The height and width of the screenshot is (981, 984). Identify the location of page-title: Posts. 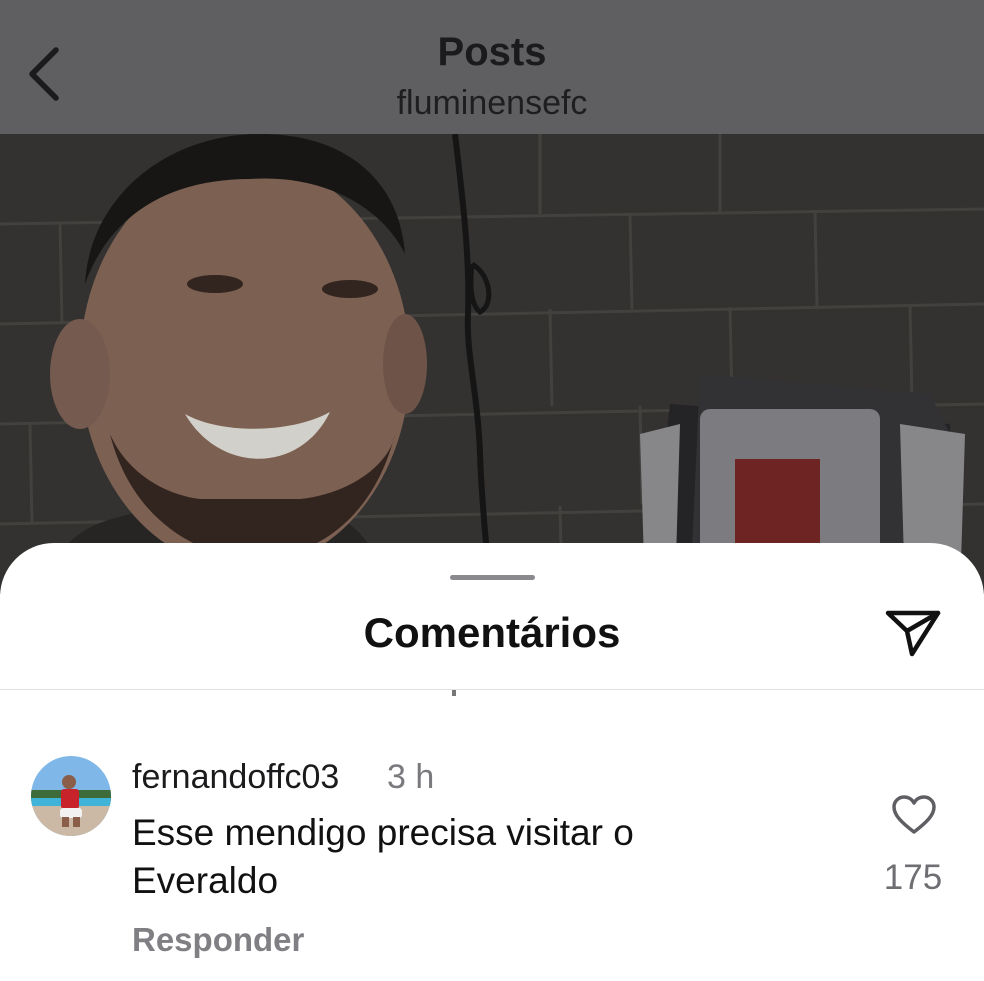
(492, 52).